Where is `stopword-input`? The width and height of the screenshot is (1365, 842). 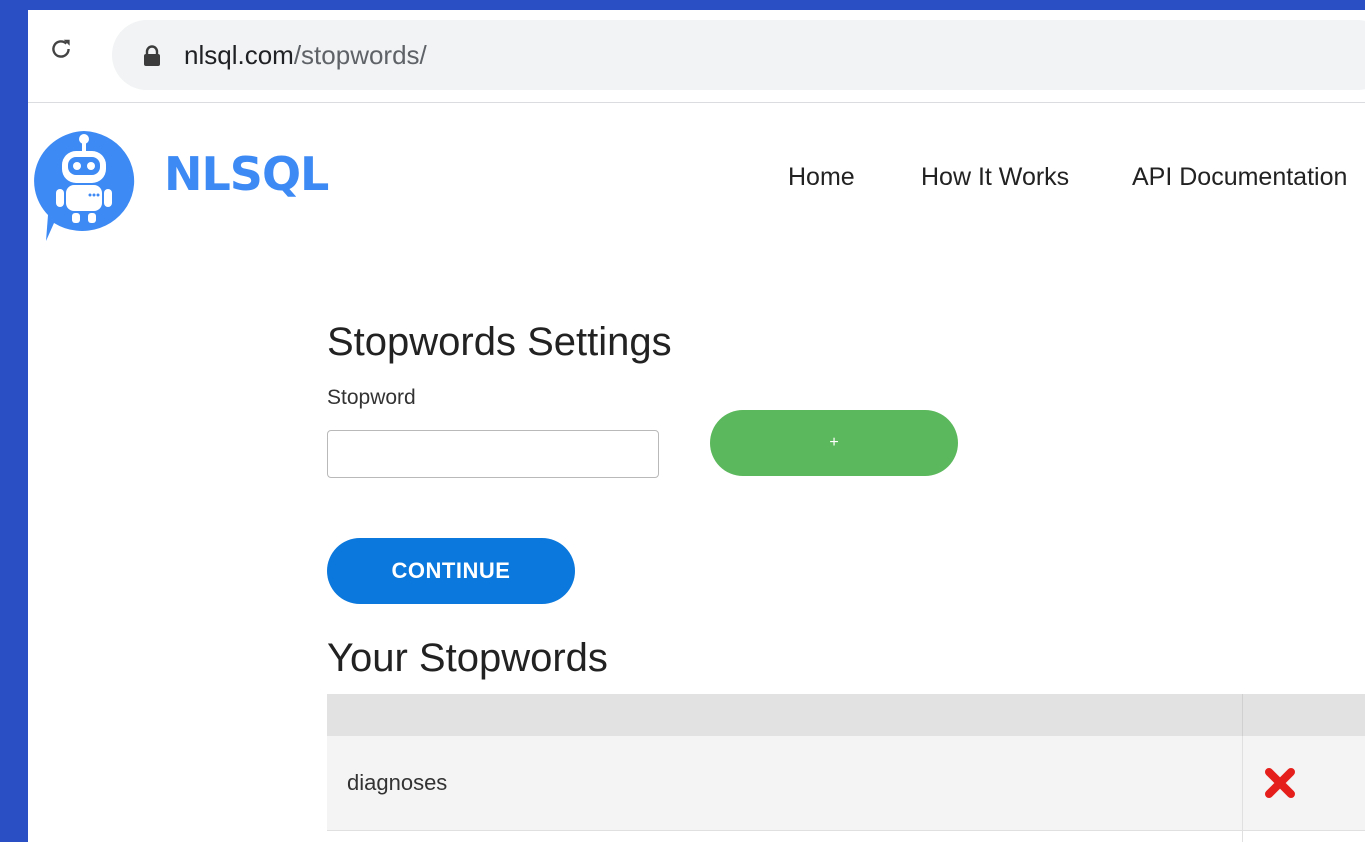 stopword-input is located at coordinates (493, 454).